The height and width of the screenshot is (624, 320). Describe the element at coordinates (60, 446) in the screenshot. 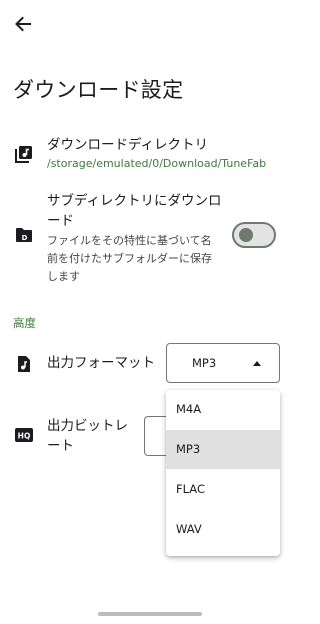

I see `output-bitrate-label-line2: ート` at that location.